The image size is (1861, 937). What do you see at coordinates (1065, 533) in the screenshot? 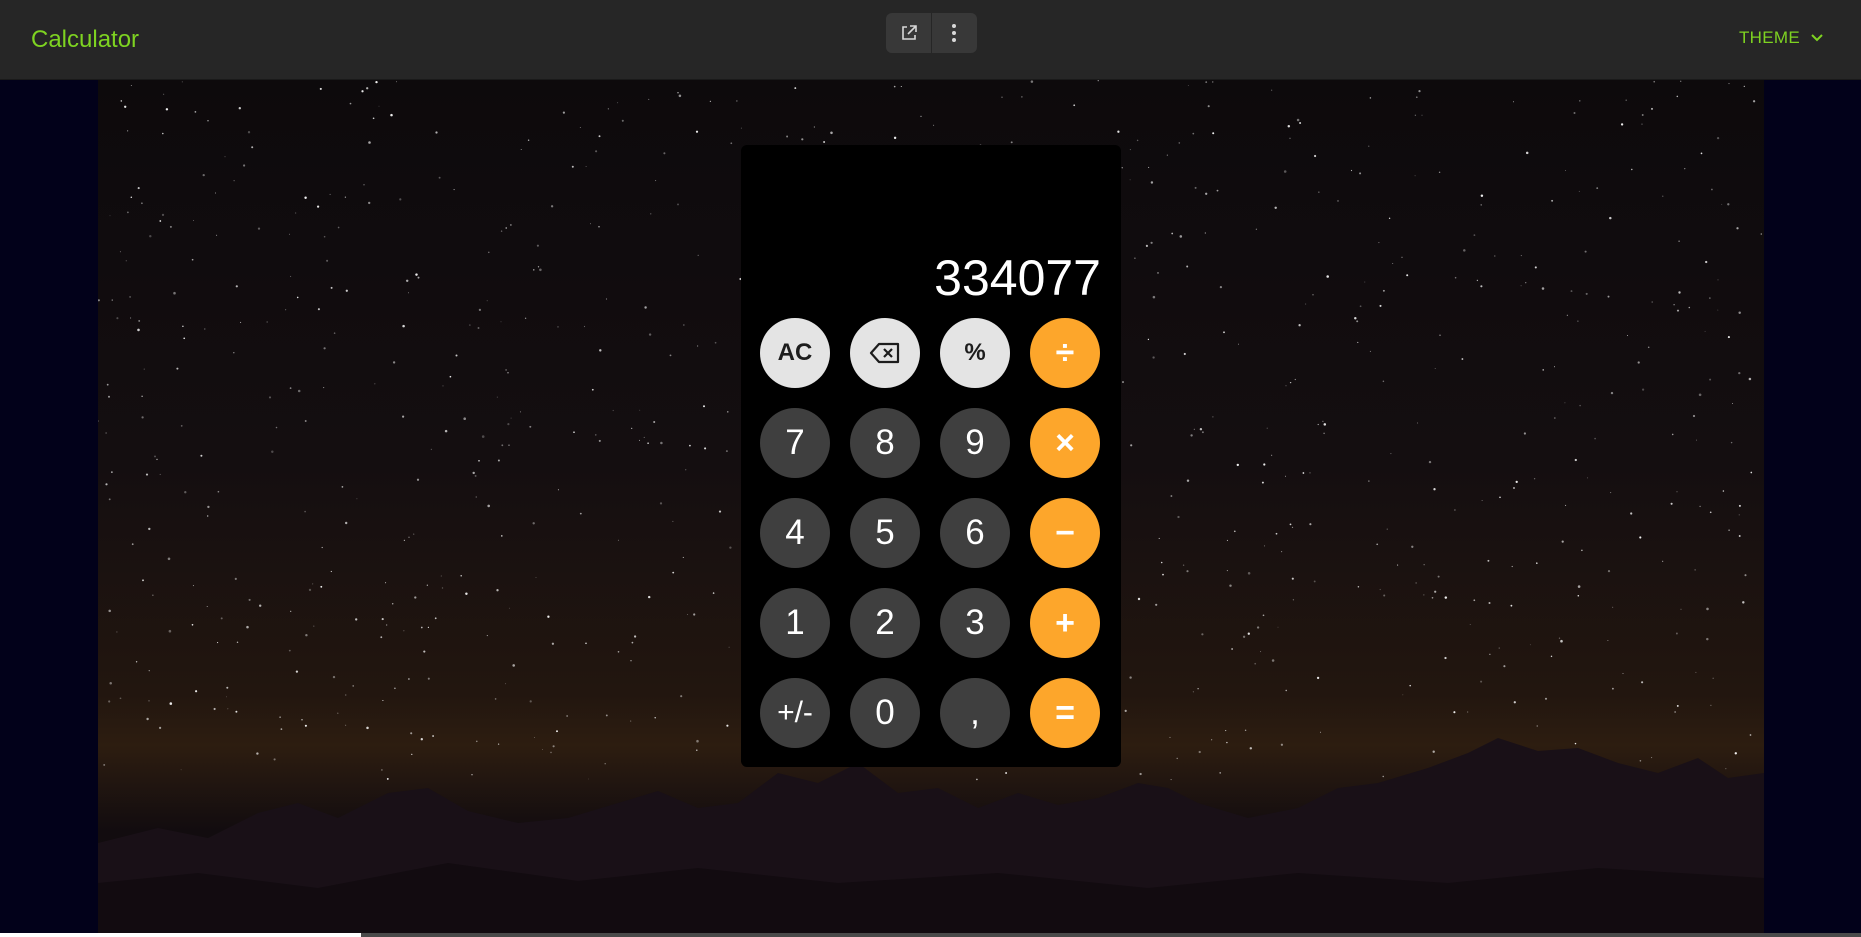
I see `subtract-button: −` at bounding box center [1065, 533].